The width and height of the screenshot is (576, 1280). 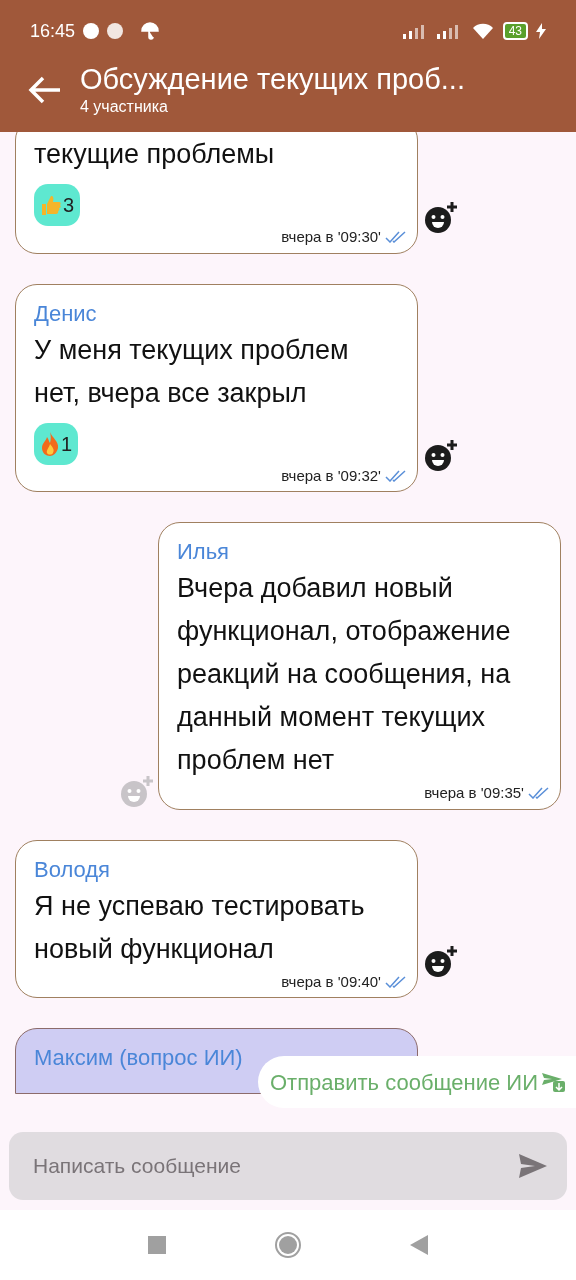 What do you see at coordinates (139, 1058) in the screenshot?
I see `sender-name: Максим (вопрос ИИ)` at bounding box center [139, 1058].